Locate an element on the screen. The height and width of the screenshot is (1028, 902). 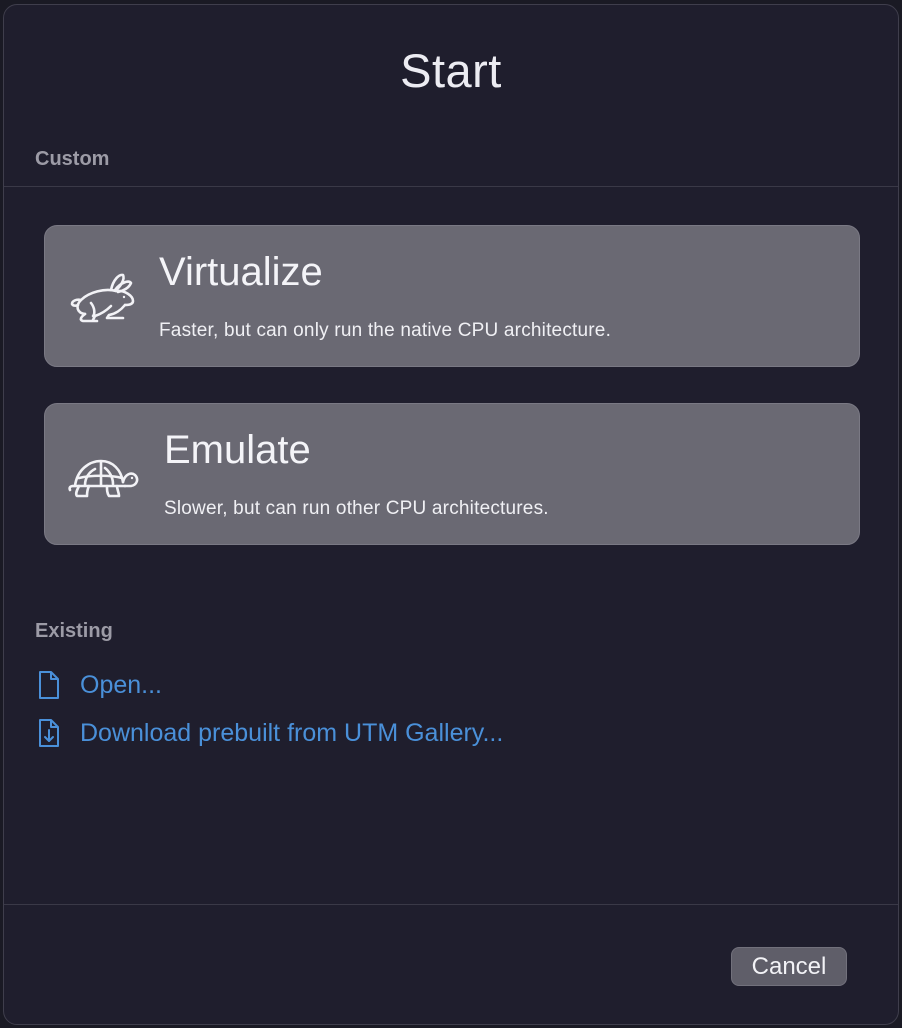
virtualize-title: Virtualize is located at coordinates (241, 272).